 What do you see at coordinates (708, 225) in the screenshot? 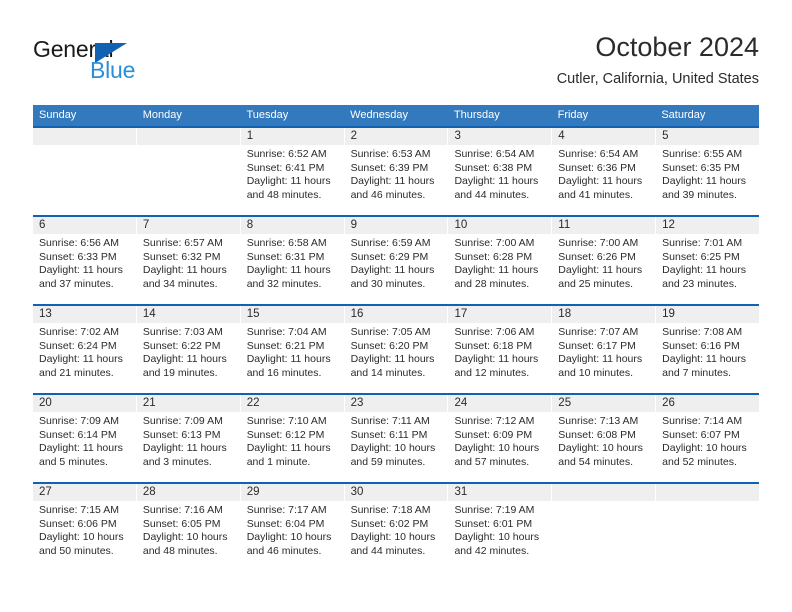
I see `day-number: 12` at bounding box center [708, 225].